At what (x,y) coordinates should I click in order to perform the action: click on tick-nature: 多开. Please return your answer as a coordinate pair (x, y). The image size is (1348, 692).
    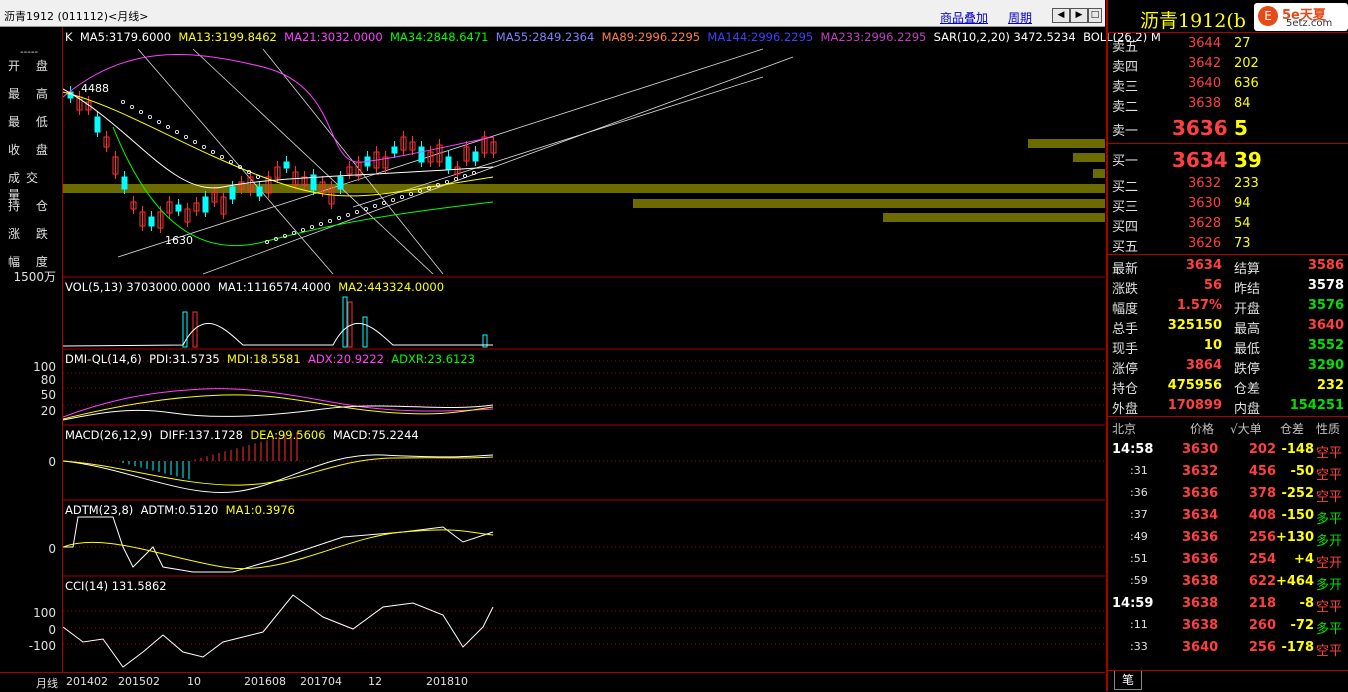
    Looking at the image, I should click on (1329, 585).